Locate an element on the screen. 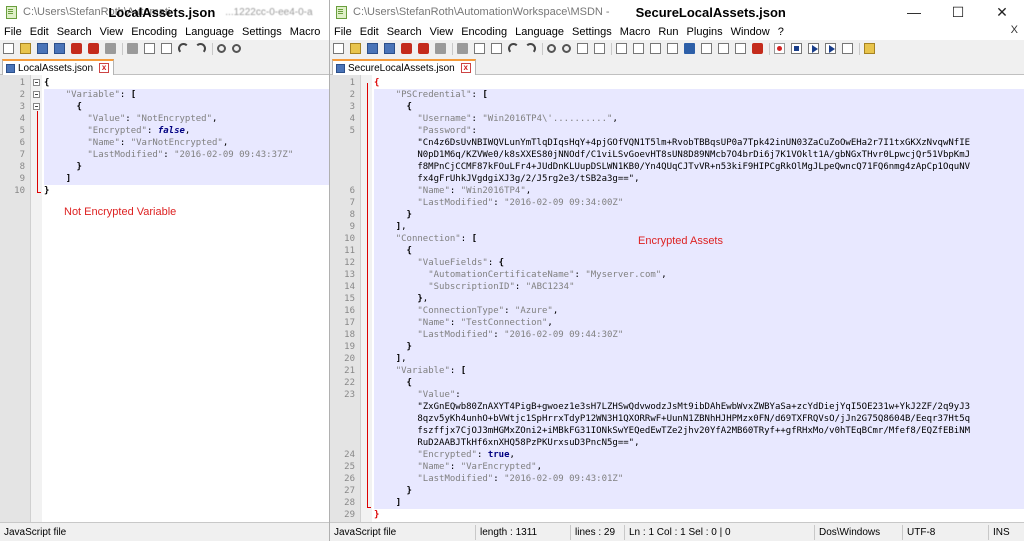 Image resolution: width=1024 pixels, height=541 pixels. right-toolbar is located at coordinates (677, 48).